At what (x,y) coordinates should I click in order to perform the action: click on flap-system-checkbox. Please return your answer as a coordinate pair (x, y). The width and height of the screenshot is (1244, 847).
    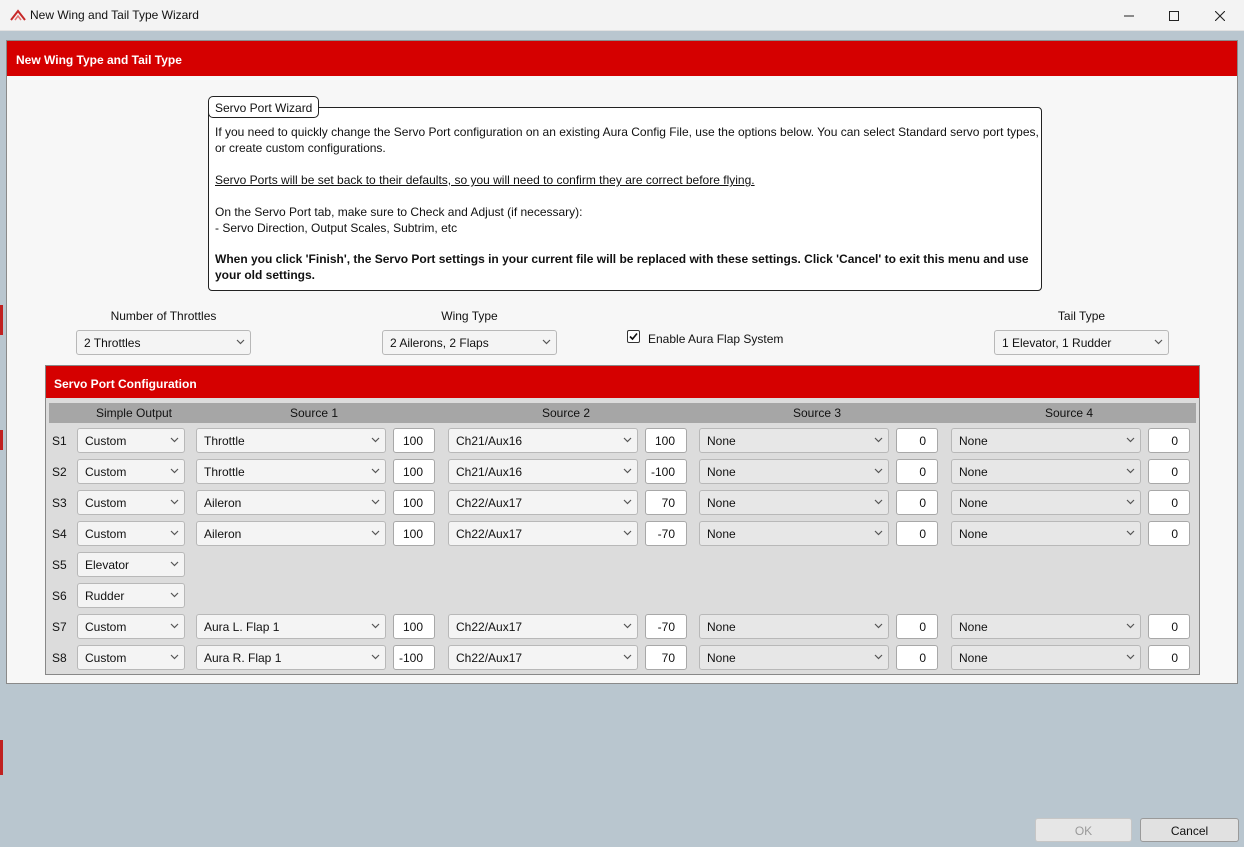
    Looking at the image, I should click on (633, 336).